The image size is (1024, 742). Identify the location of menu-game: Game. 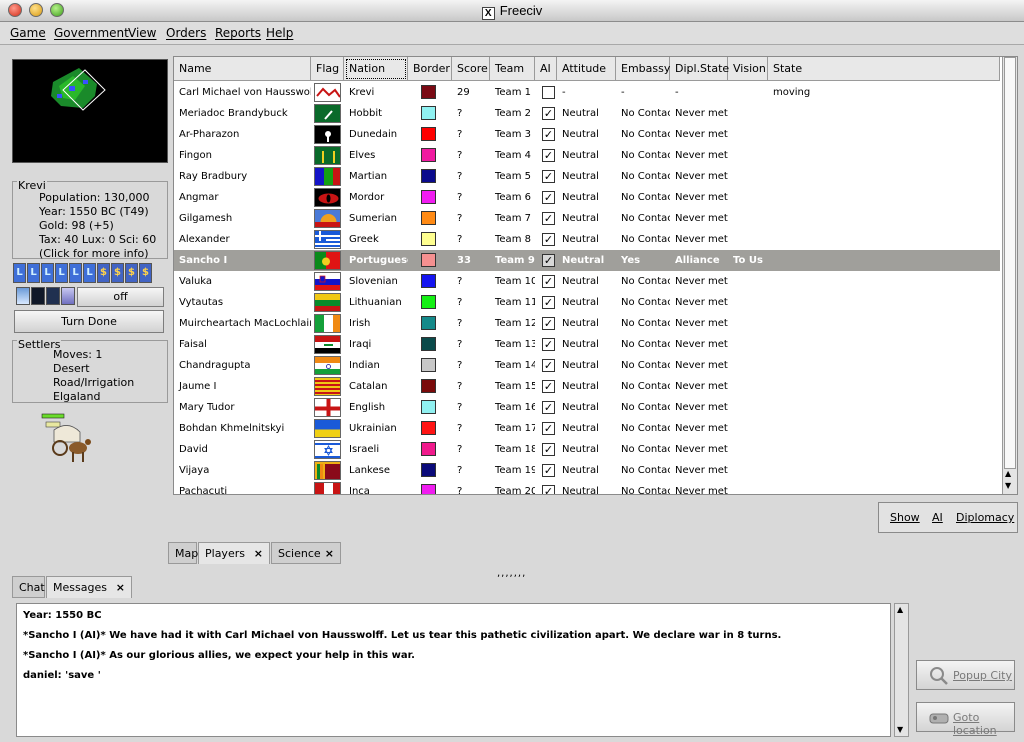
(28, 33).